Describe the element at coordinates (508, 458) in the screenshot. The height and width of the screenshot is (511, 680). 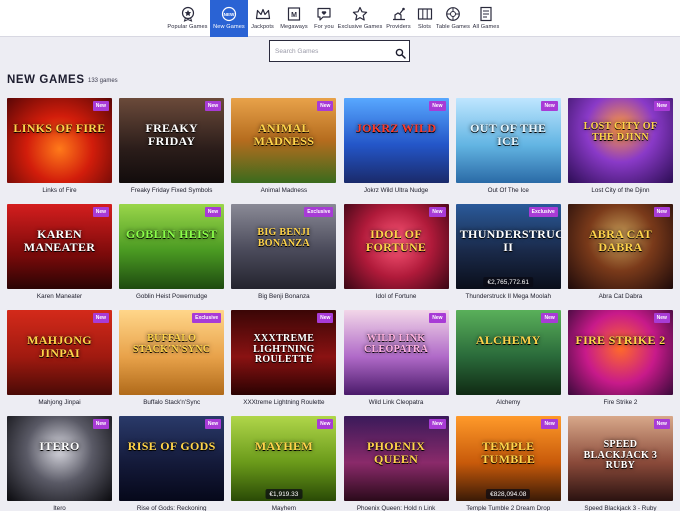
I see `game-thumbnail: Temple Tumble New €828,094.08` at that location.